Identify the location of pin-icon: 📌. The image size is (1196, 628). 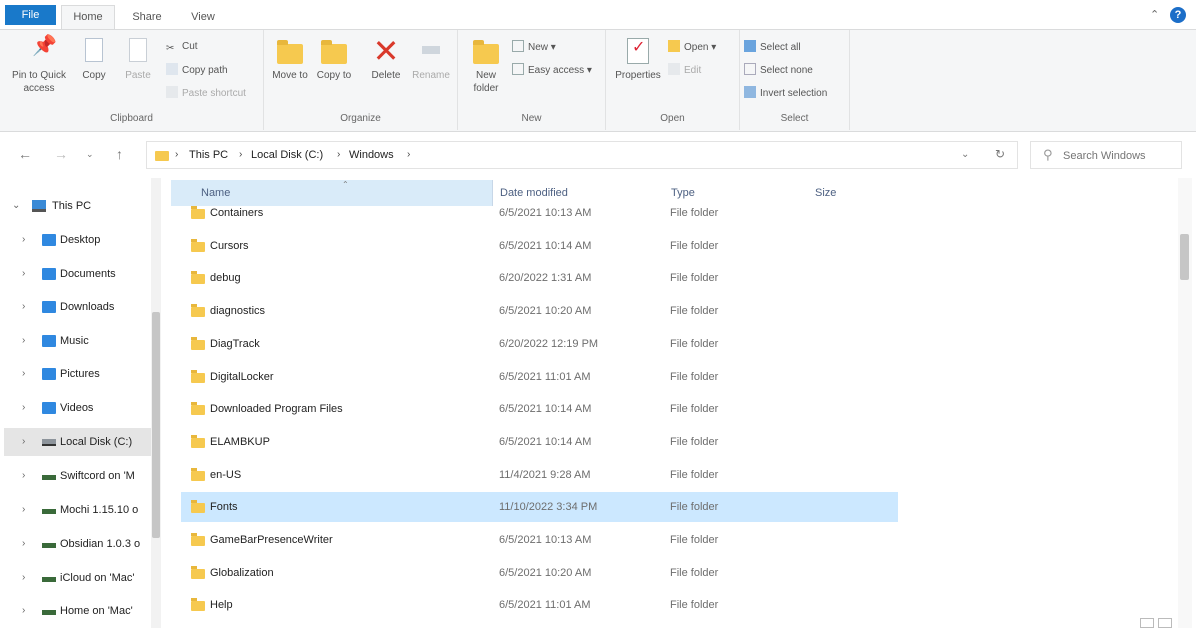
(44, 46).